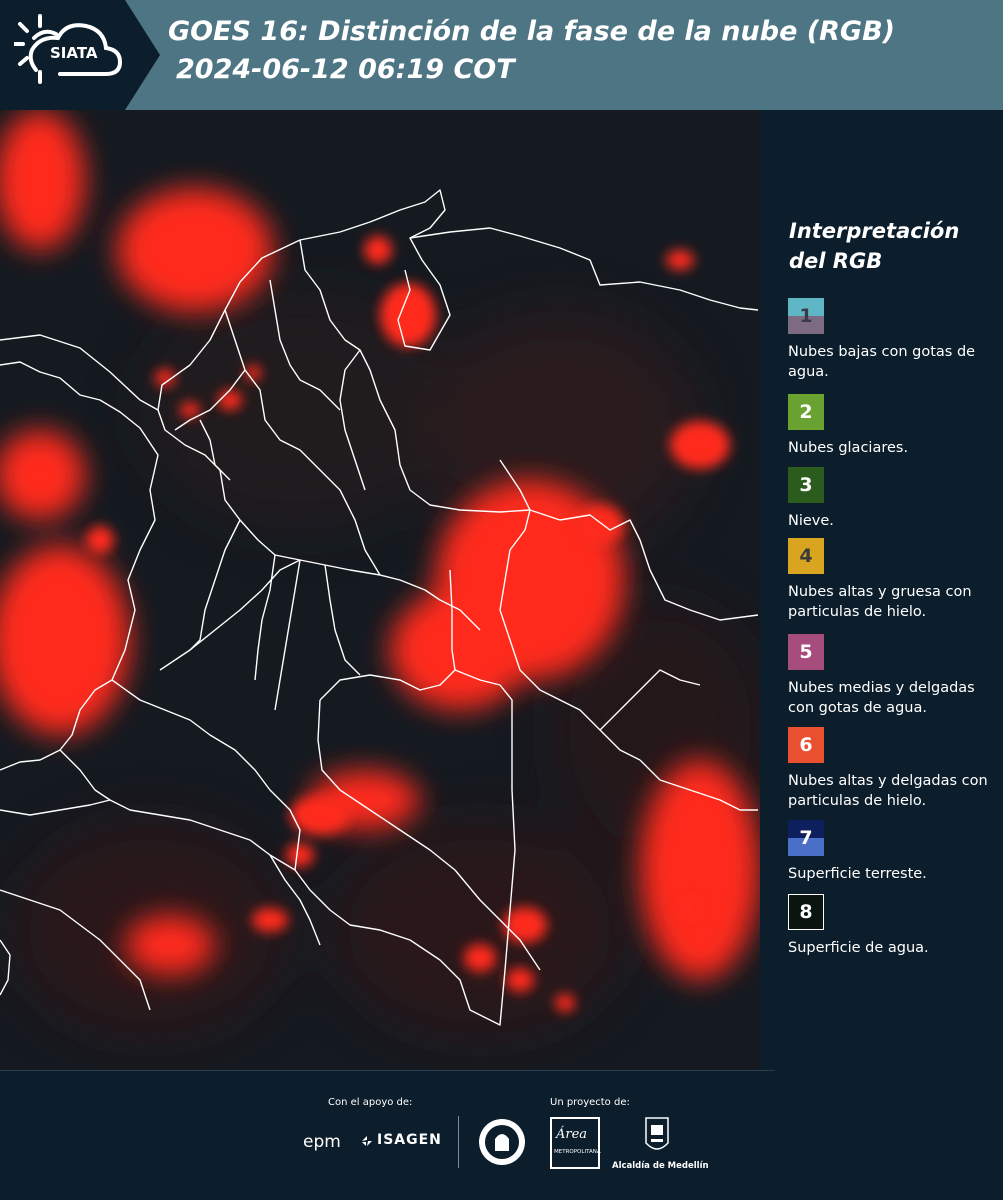 Image resolution: width=1003 pixels, height=1200 pixels. Describe the element at coordinates (894, 499) in the screenshot. I see `legend-item-3: 3 Nieve.` at that location.